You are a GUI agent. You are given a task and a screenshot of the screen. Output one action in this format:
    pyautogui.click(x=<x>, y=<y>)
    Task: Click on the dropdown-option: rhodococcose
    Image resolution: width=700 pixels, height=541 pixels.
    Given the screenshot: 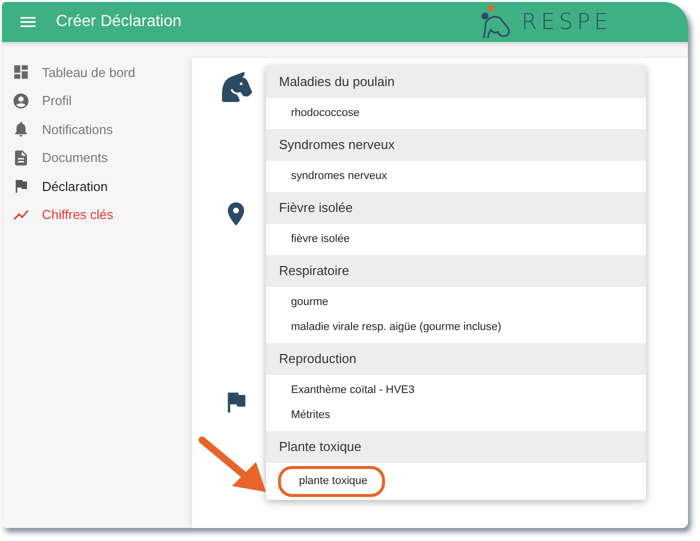 What is the action you would take?
    pyautogui.click(x=326, y=113)
    